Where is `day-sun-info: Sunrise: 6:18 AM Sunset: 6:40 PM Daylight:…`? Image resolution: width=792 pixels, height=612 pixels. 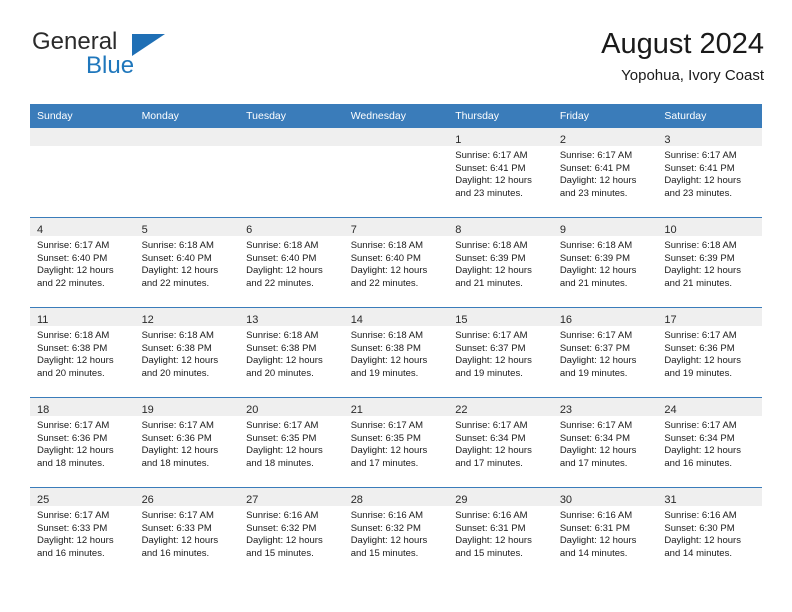
day-sun-info: Sunrise: 6:18 AM Sunset: 6:40 PM Daylight:… is located at coordinates (396, 263).